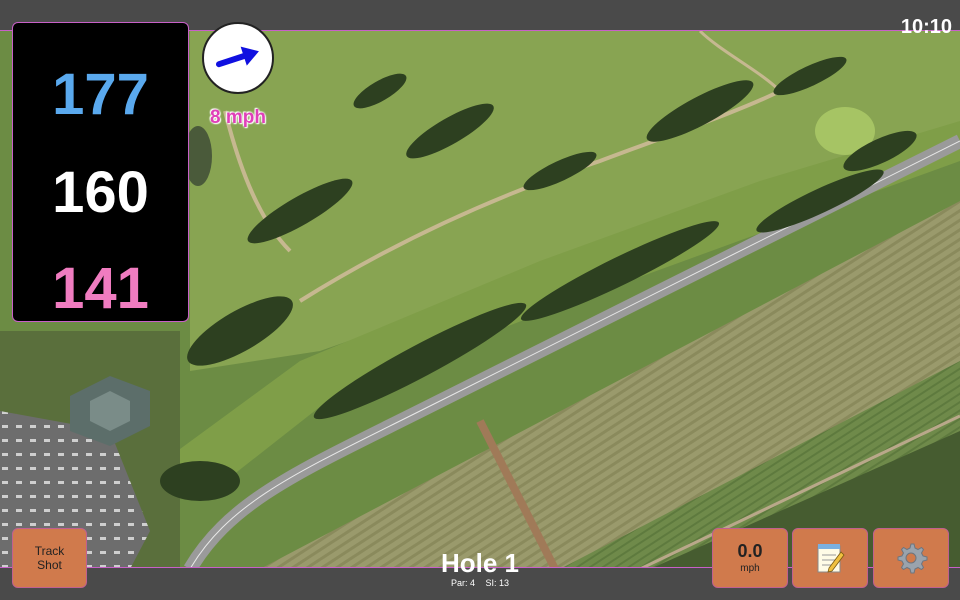 The height and width of the screenshot is (600, 960). I want to click on notes-button, so click(830, 558).